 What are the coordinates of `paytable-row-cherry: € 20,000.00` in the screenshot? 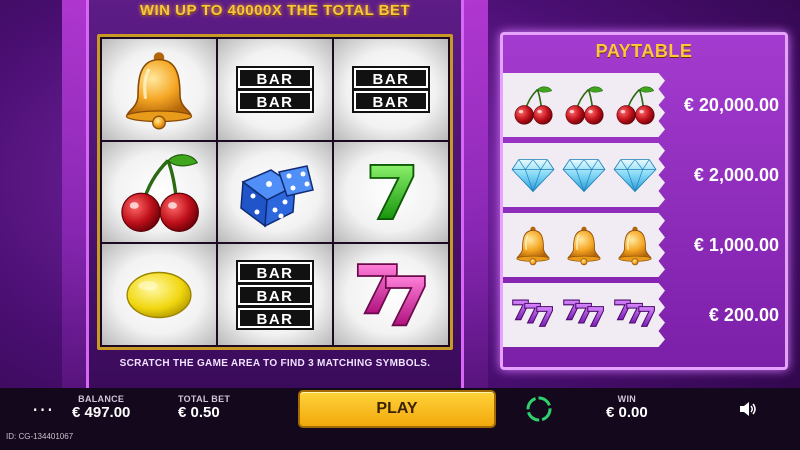 It's located at (644, 105).